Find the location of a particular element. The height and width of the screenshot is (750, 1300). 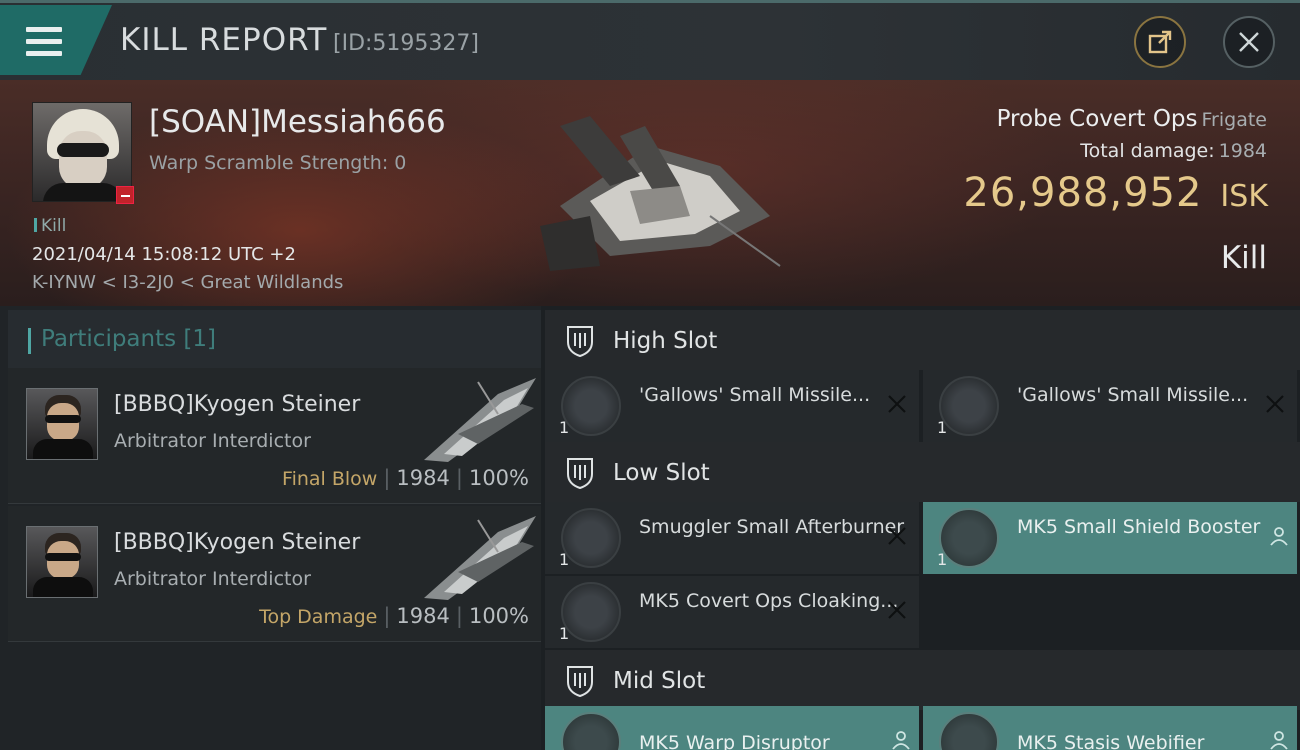

module-name: Smuggler Small Afterburner is located at coordinates (772, 527).